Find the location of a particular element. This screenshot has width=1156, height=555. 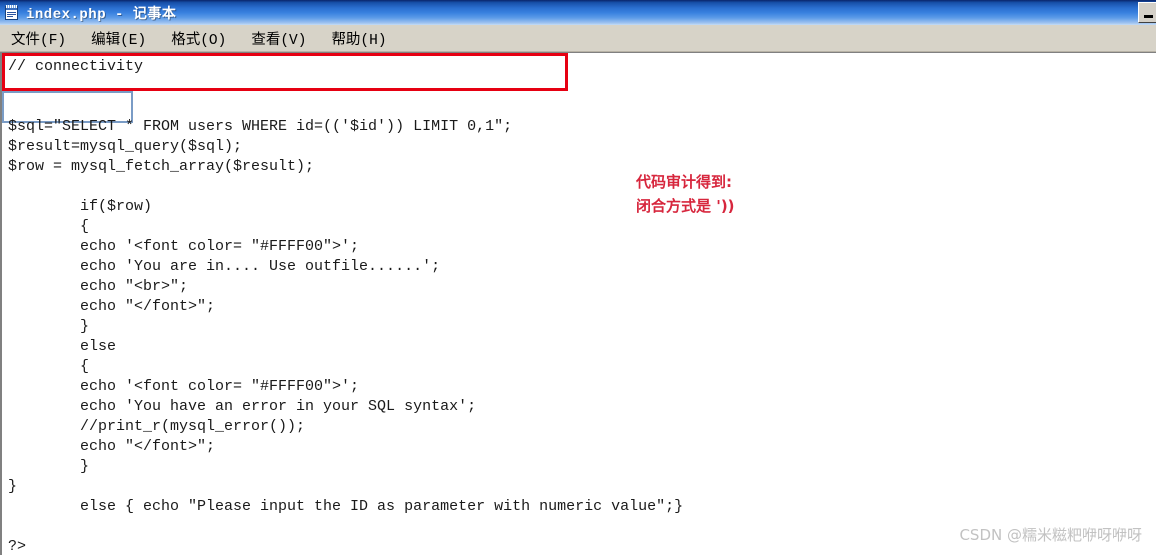

code-line: ?> is located at coordinates (17, 546).